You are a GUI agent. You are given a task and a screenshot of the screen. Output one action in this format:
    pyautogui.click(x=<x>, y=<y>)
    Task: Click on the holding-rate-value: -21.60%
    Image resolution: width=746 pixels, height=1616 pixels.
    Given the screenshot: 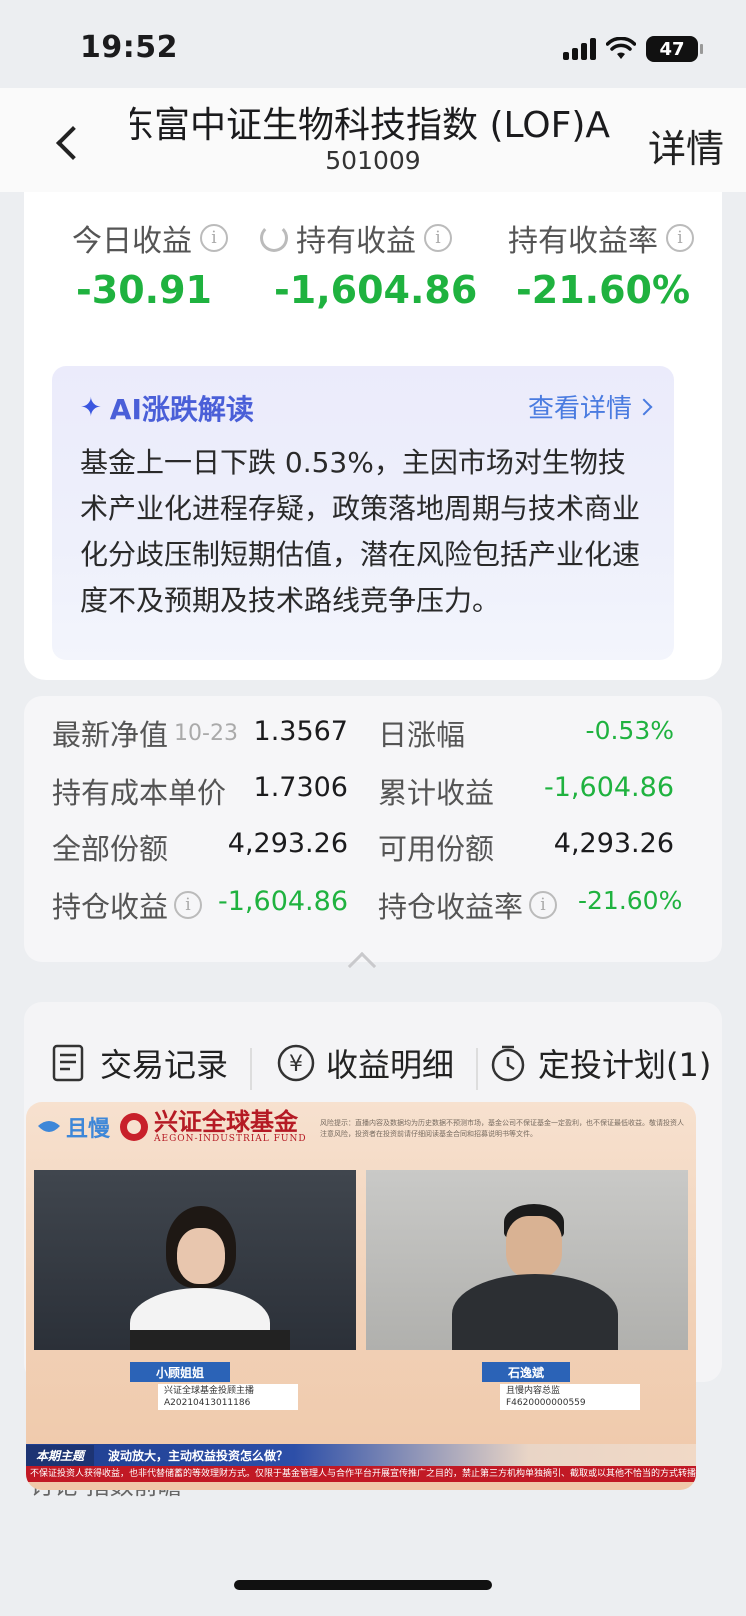 What is the action you would take?
    pyautogui.click(x=603, y=290)
    